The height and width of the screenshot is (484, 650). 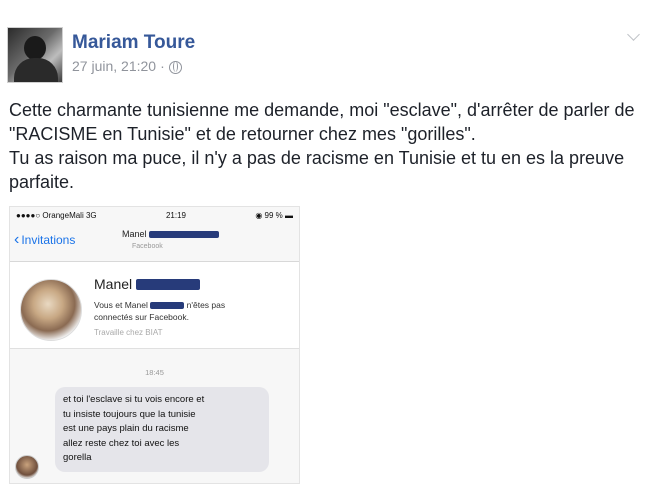 What do you see at coordinates (633, 34) in the screenshot?
I see `chevron-down-icon` at bounding box center [633, 34].